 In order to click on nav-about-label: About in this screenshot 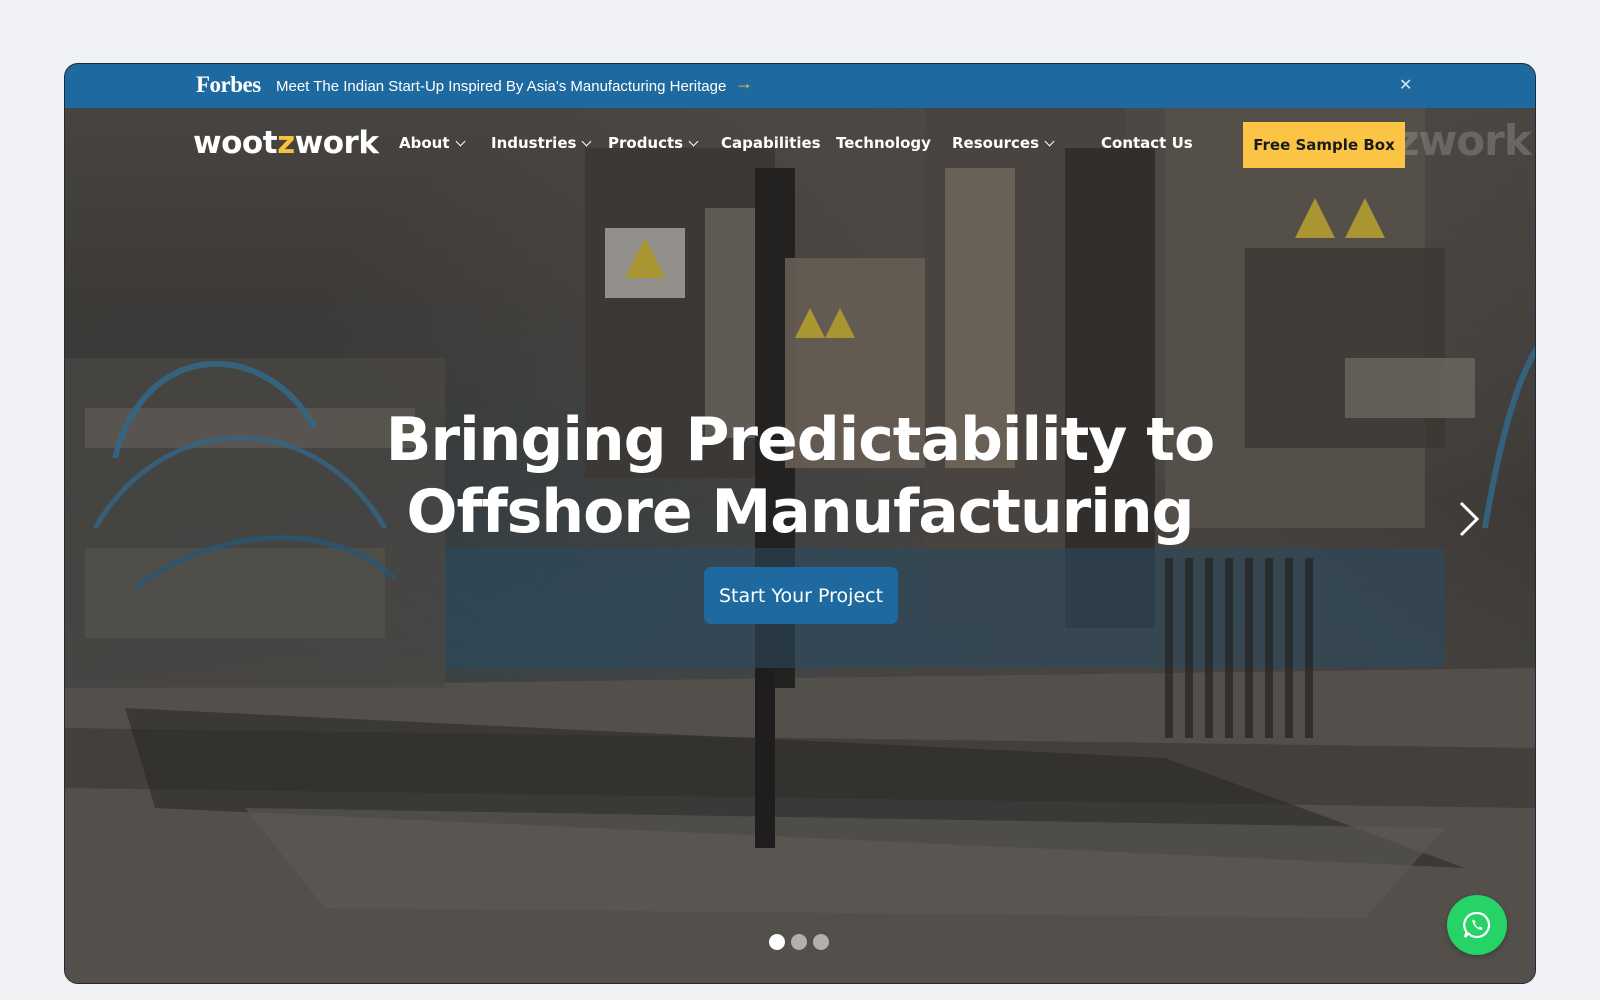, I will do `click(424, 143)`.